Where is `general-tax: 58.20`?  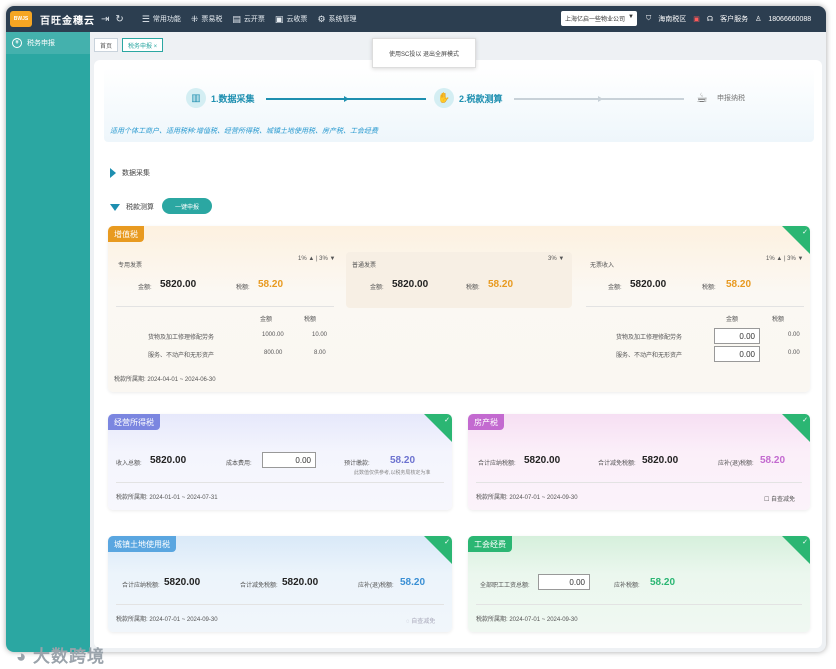
general-tax: 58.20 is located at coordinates (501, 284).